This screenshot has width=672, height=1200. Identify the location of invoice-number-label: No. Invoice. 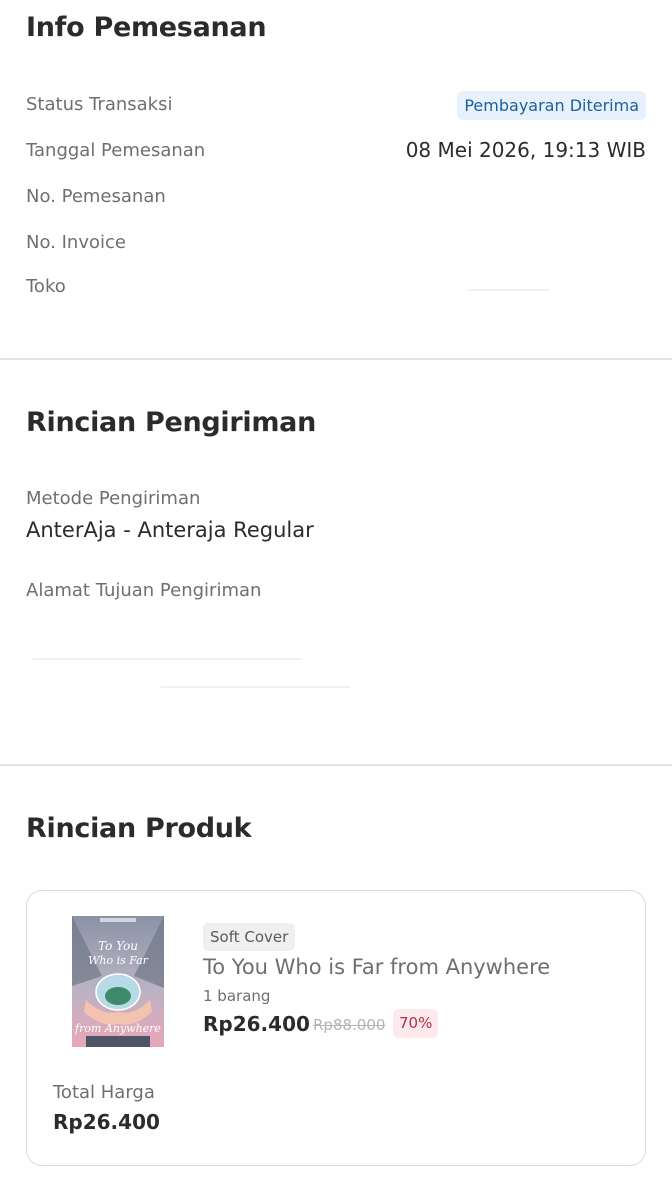
(76, 242).